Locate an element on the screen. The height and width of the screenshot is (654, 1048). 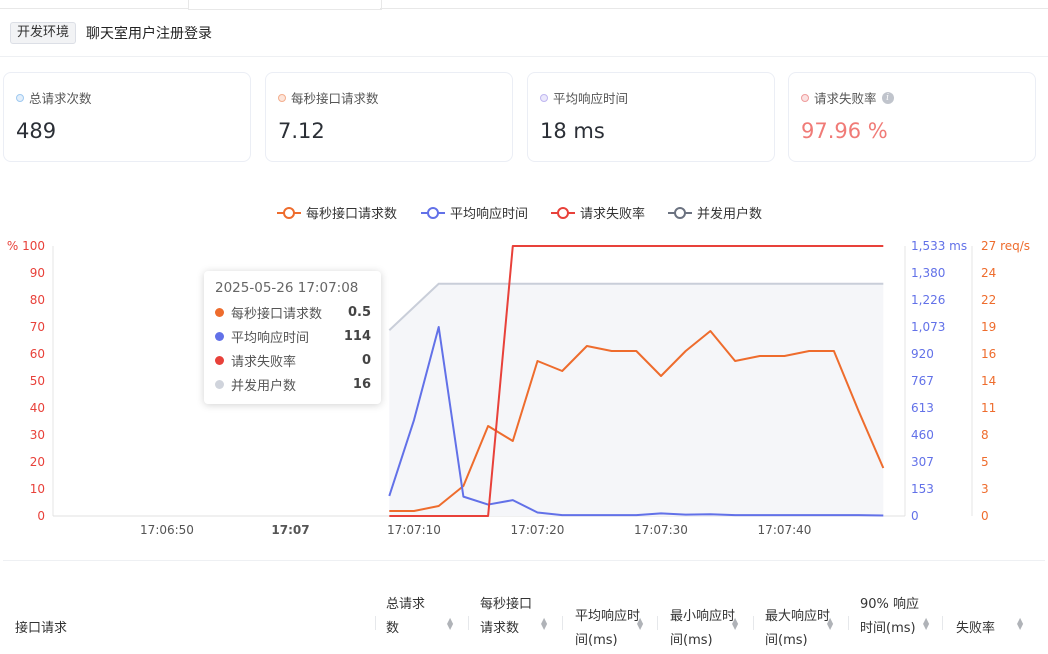
stat-card-avg-response: 平均响应时间 18 ms is located at coordinates (651, 117).